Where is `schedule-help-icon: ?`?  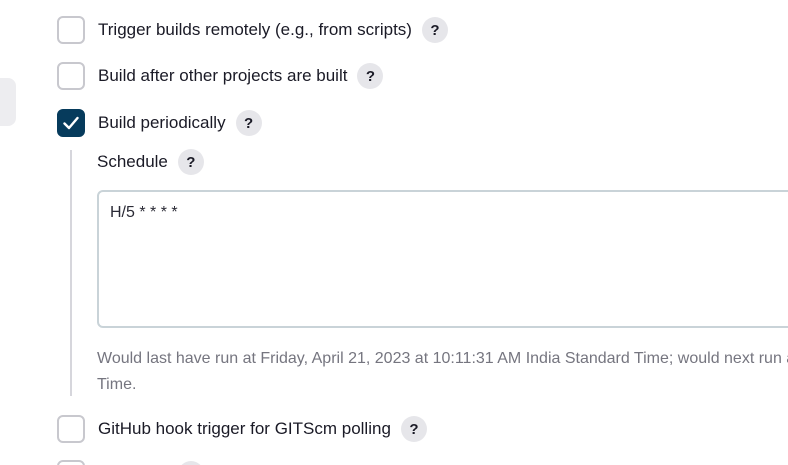
schedule-help-icon: ? is located at coordinates (190, 162).